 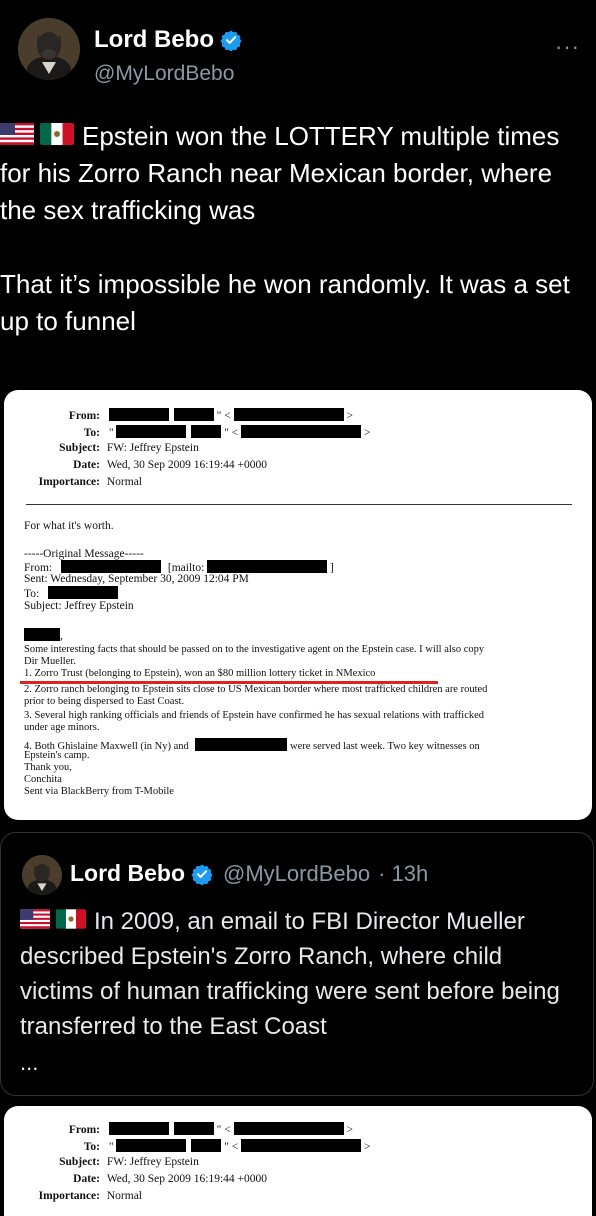 I want to click on tweet-header: Lord Bebo @MyLordBebo ···, so click(x=298, y=55).